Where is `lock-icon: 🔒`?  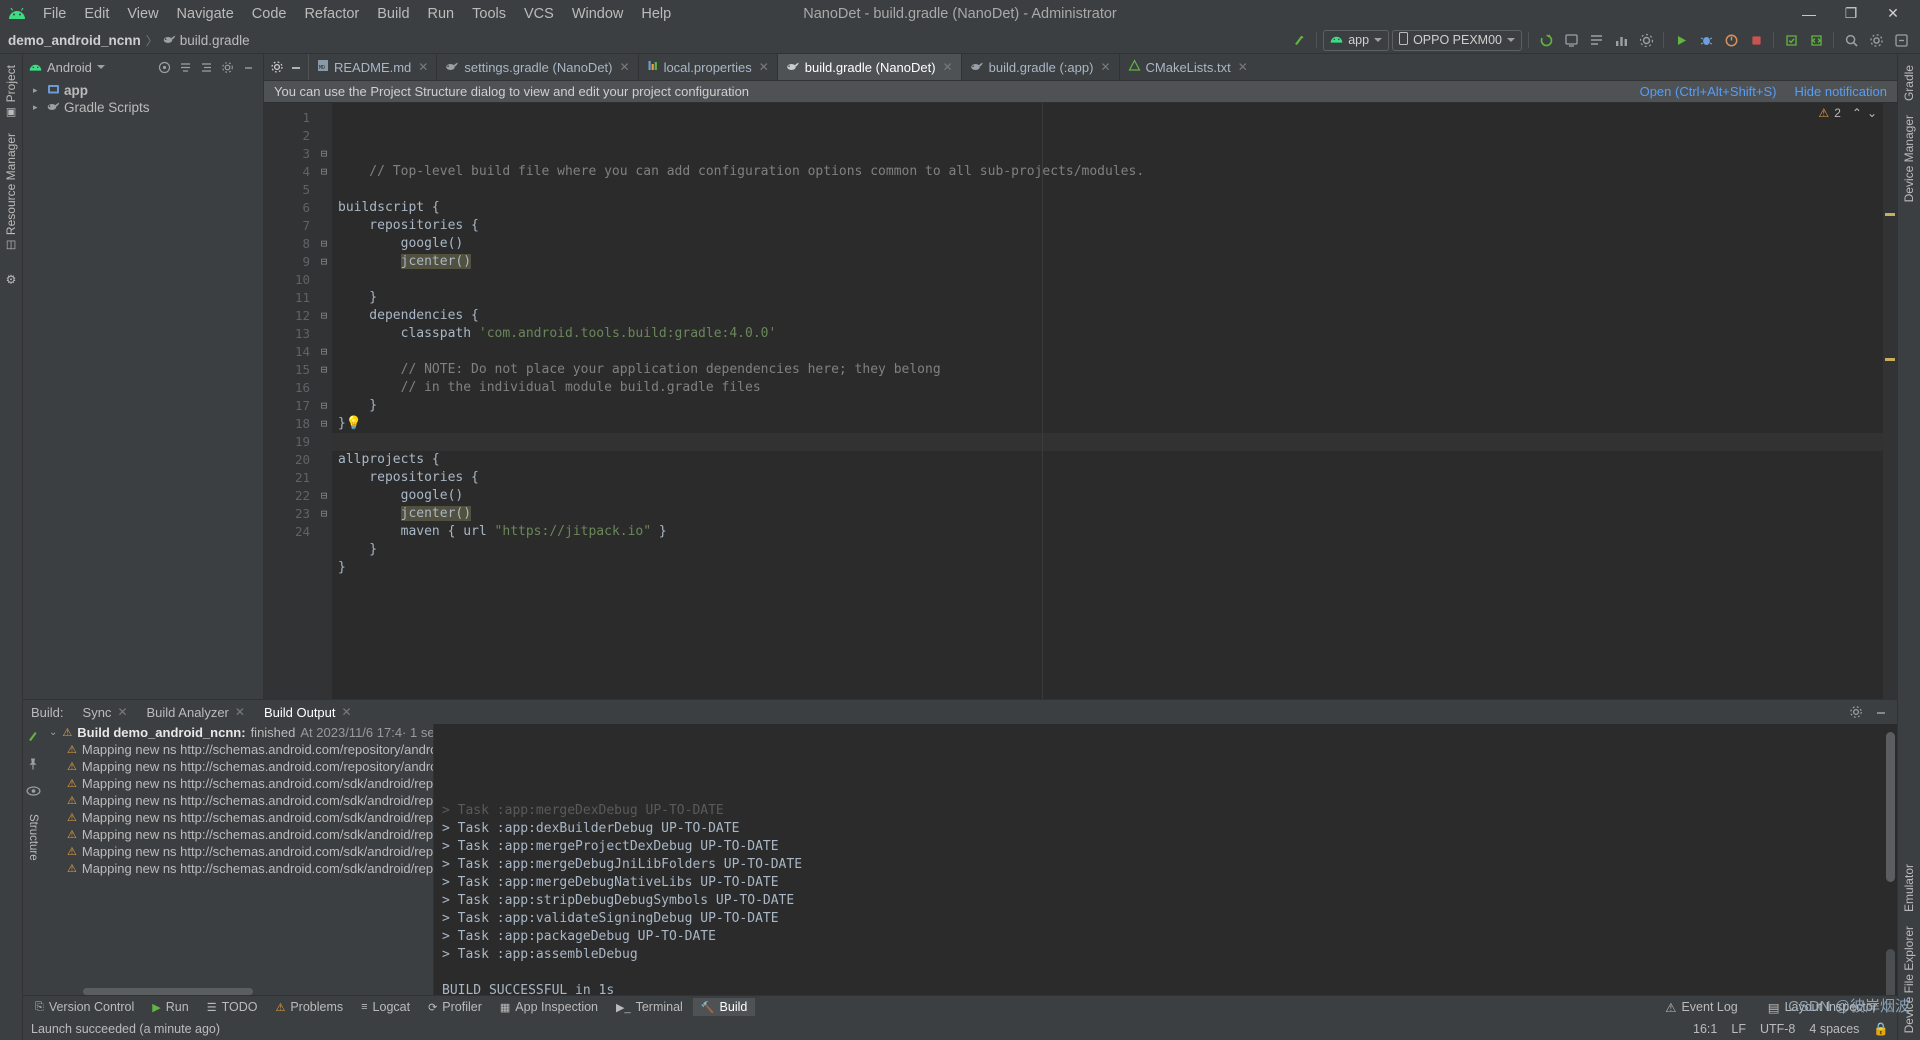
lock-icon: 🔒 is located at coordinates (1881, 1029).